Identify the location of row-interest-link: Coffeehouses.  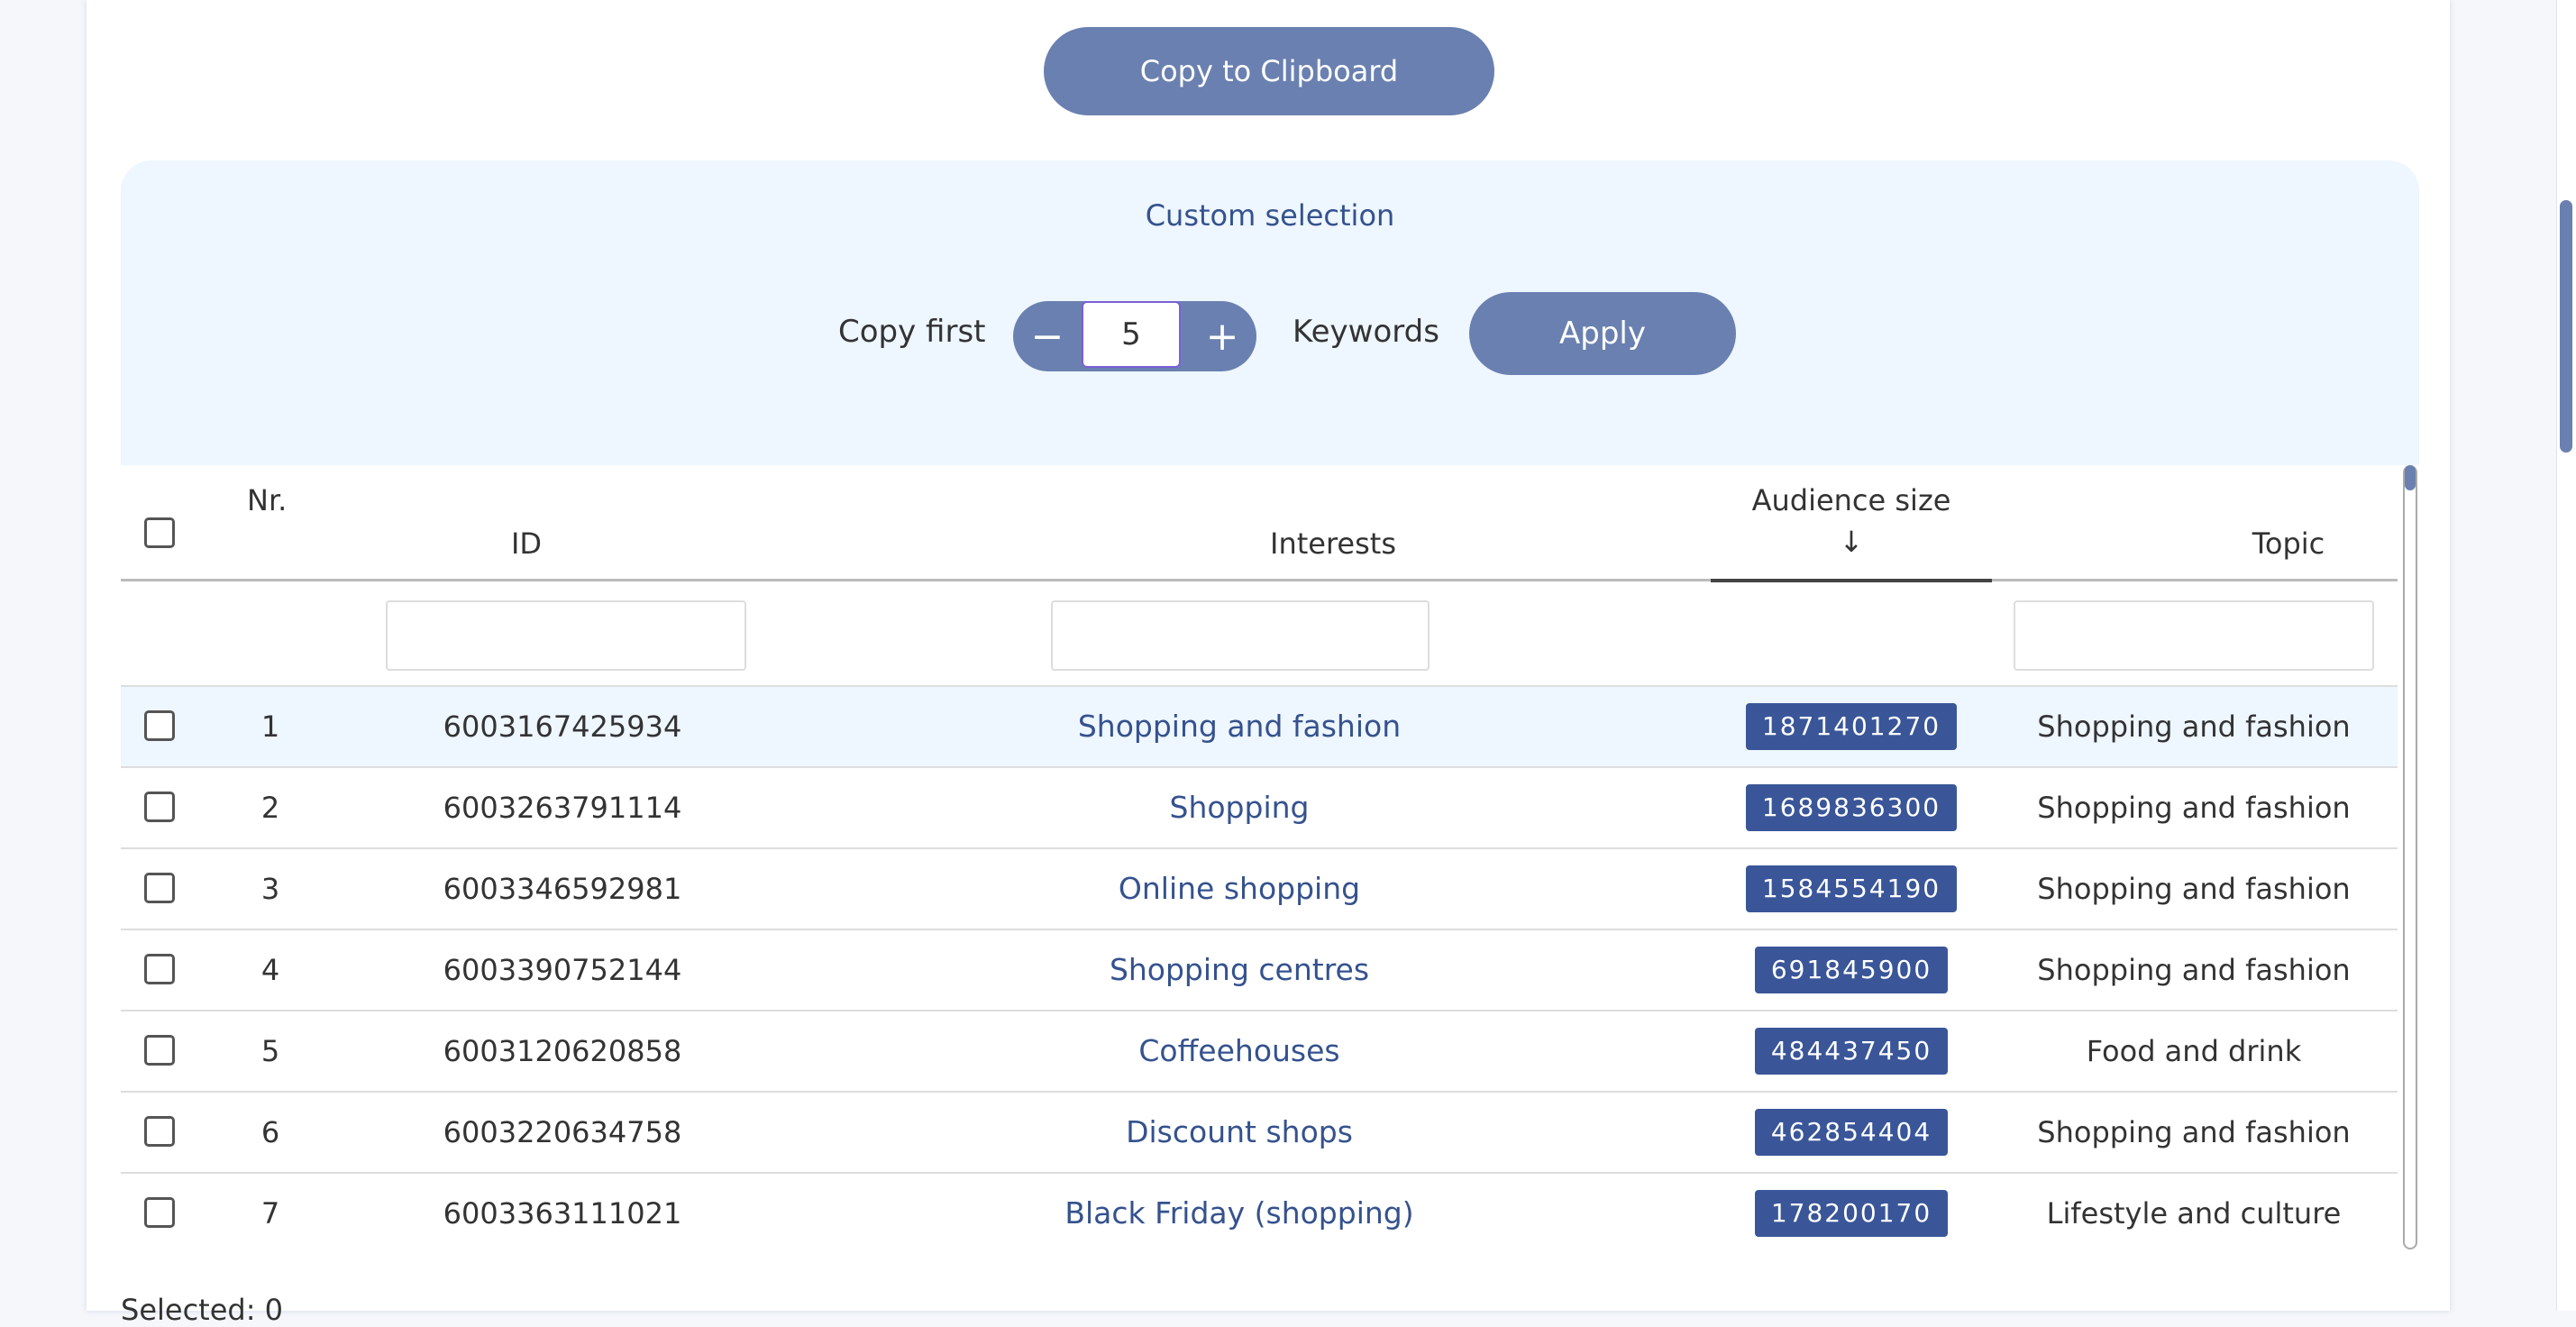
(1239, 1051).